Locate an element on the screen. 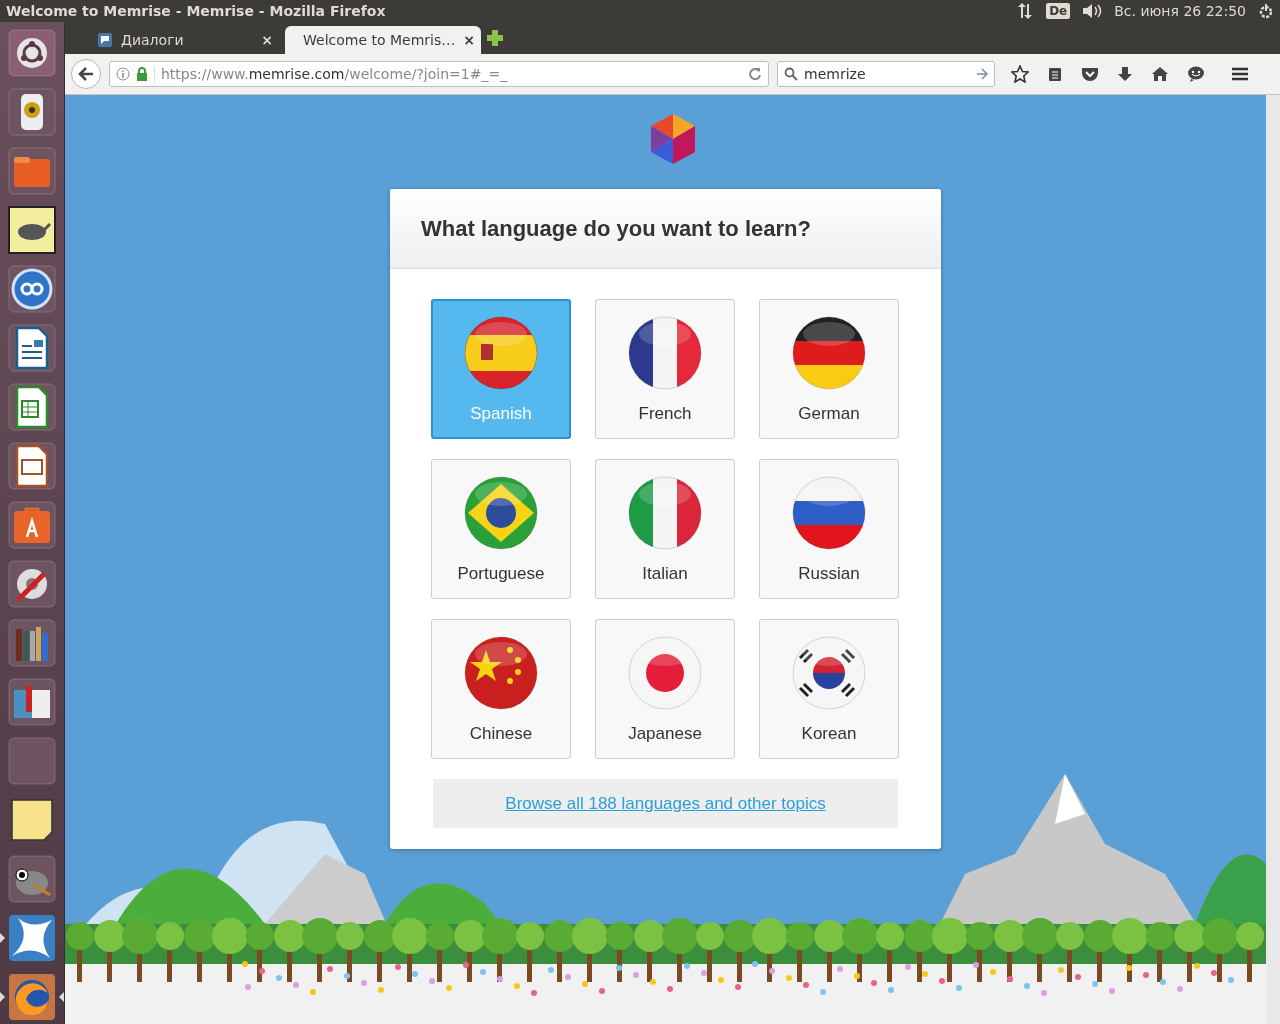 The image size is (1280, 1024). language-tile: Japanese is located at coordinates (665, 689).